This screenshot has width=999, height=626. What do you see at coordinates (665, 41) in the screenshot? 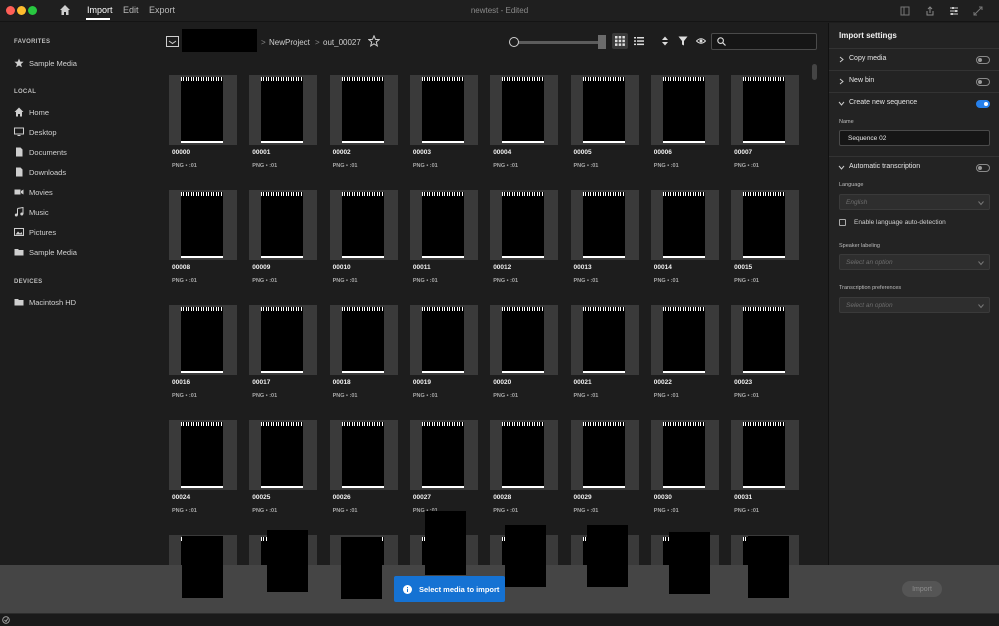
I see `sort-button` at bounding box center [665, 41].